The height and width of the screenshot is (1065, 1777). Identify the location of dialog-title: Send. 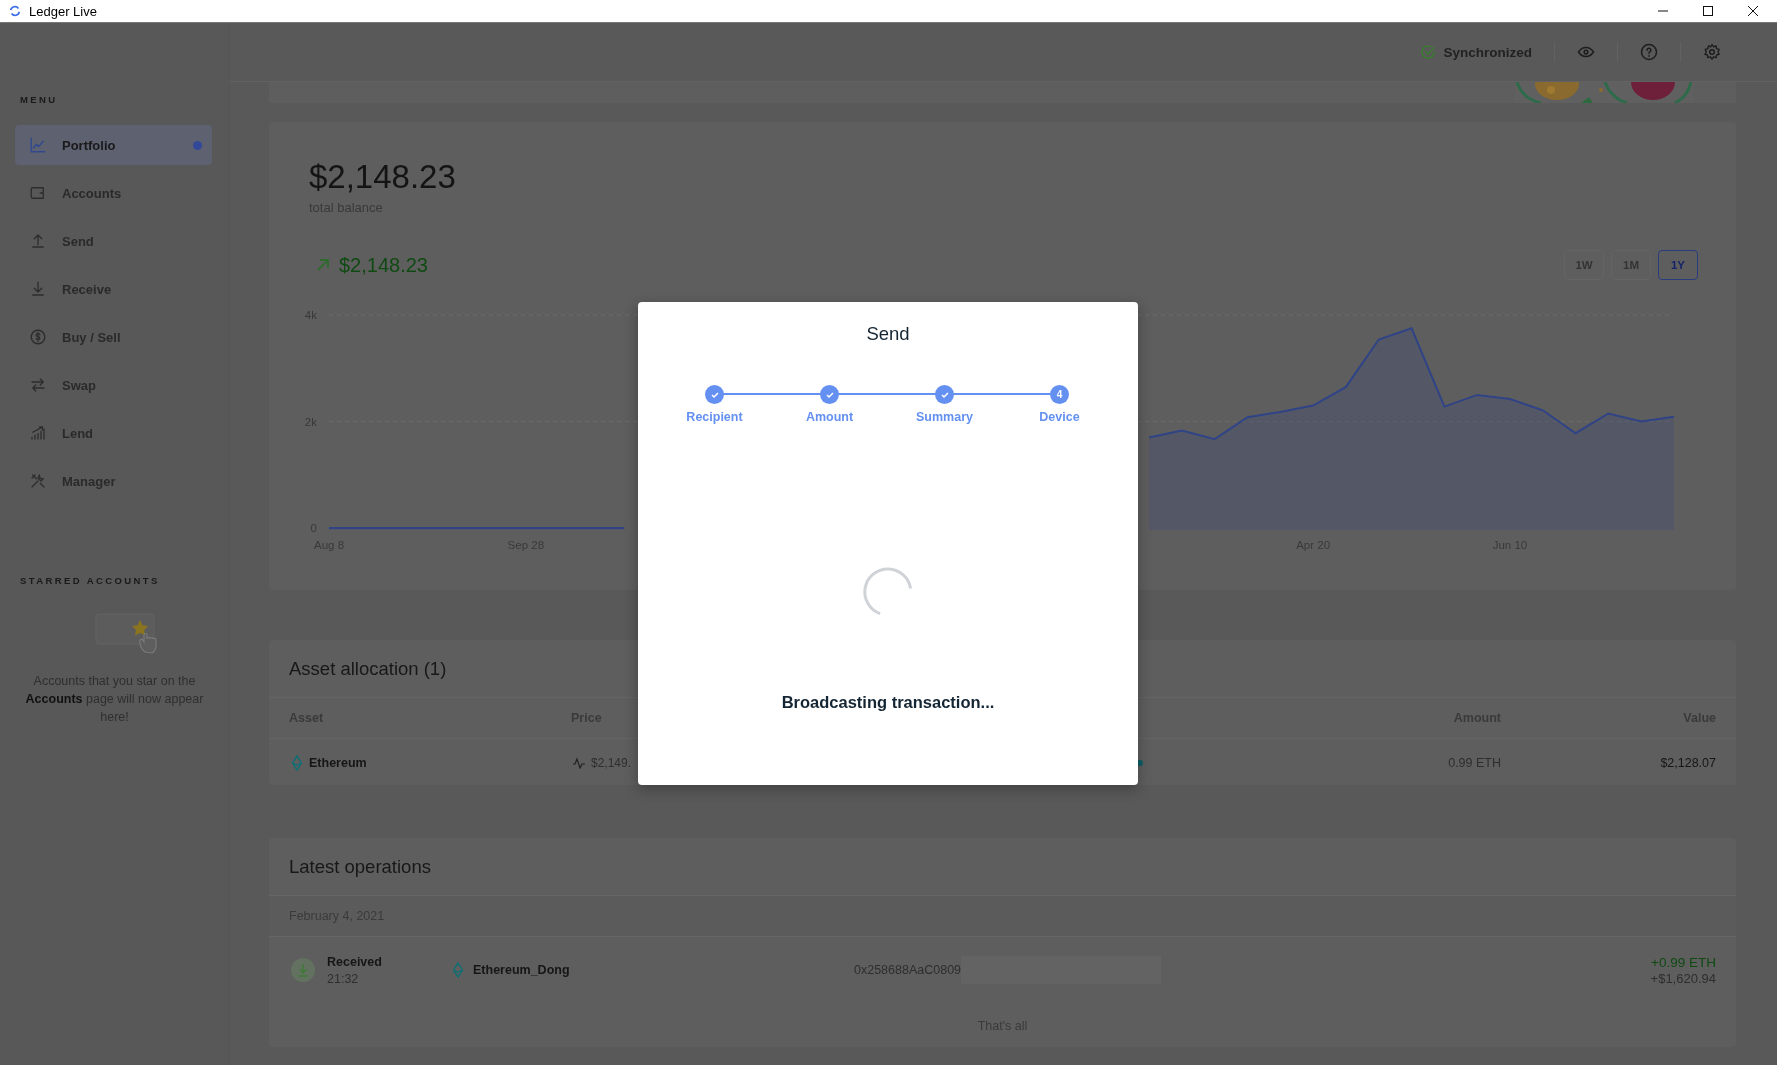
(888, 334).